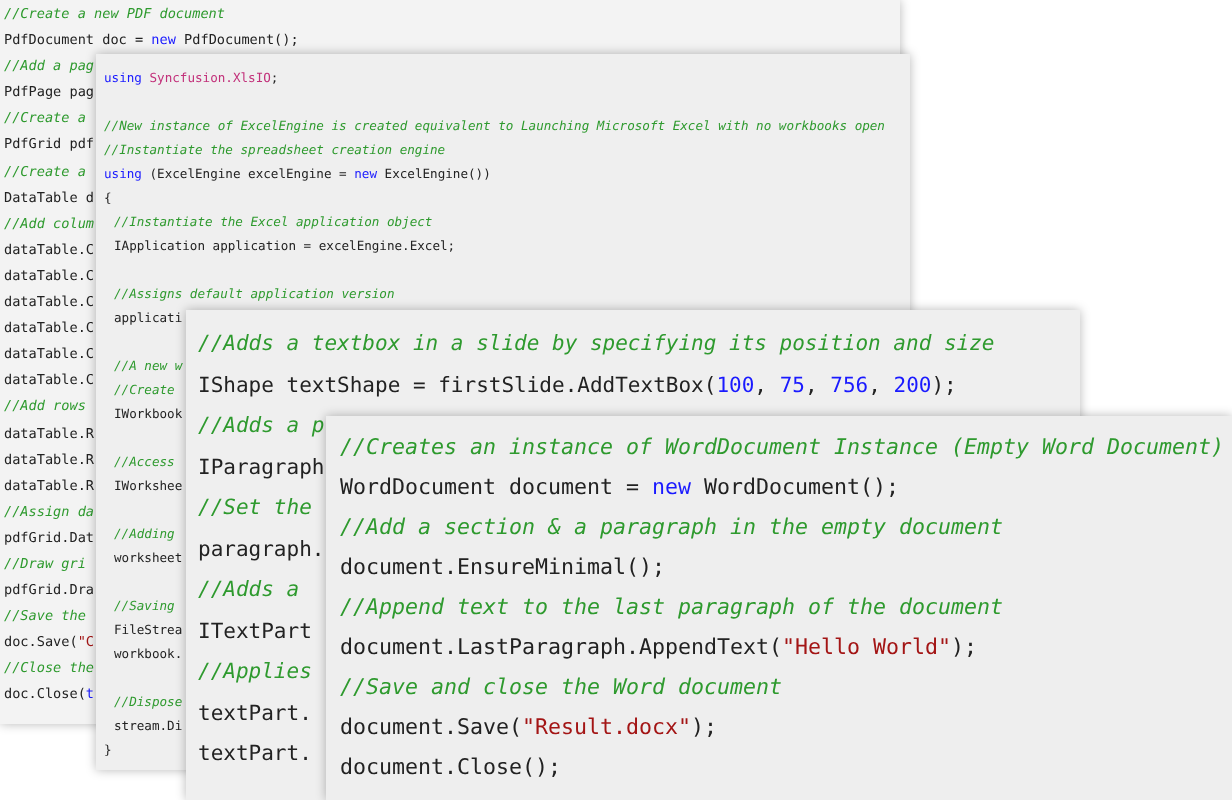  What do you see at coordinates (255, 509) in the screenshot?
I see `code-comment: //Set the` at bounding box center [255, 509].